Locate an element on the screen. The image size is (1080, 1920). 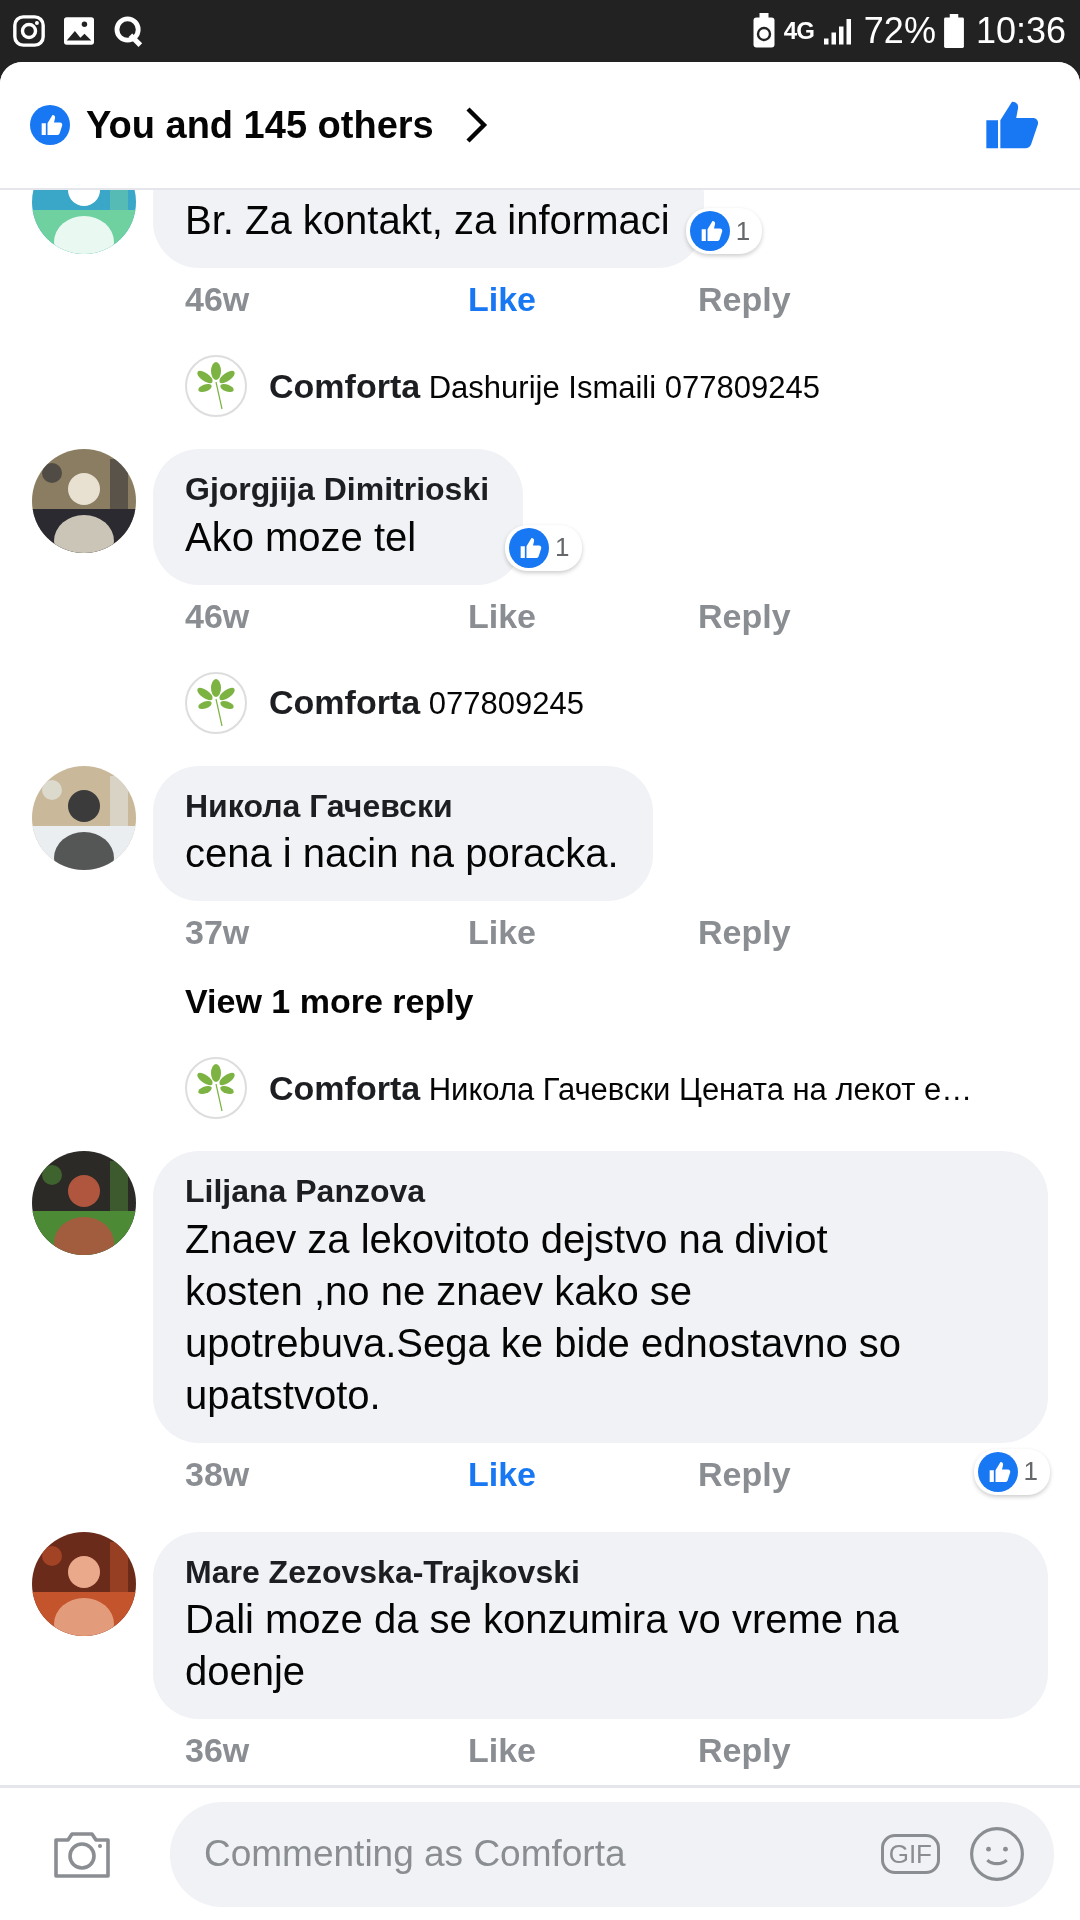
comment-author: Mare Zezovska-Trajkovski is located at coordinates (561, 1572).